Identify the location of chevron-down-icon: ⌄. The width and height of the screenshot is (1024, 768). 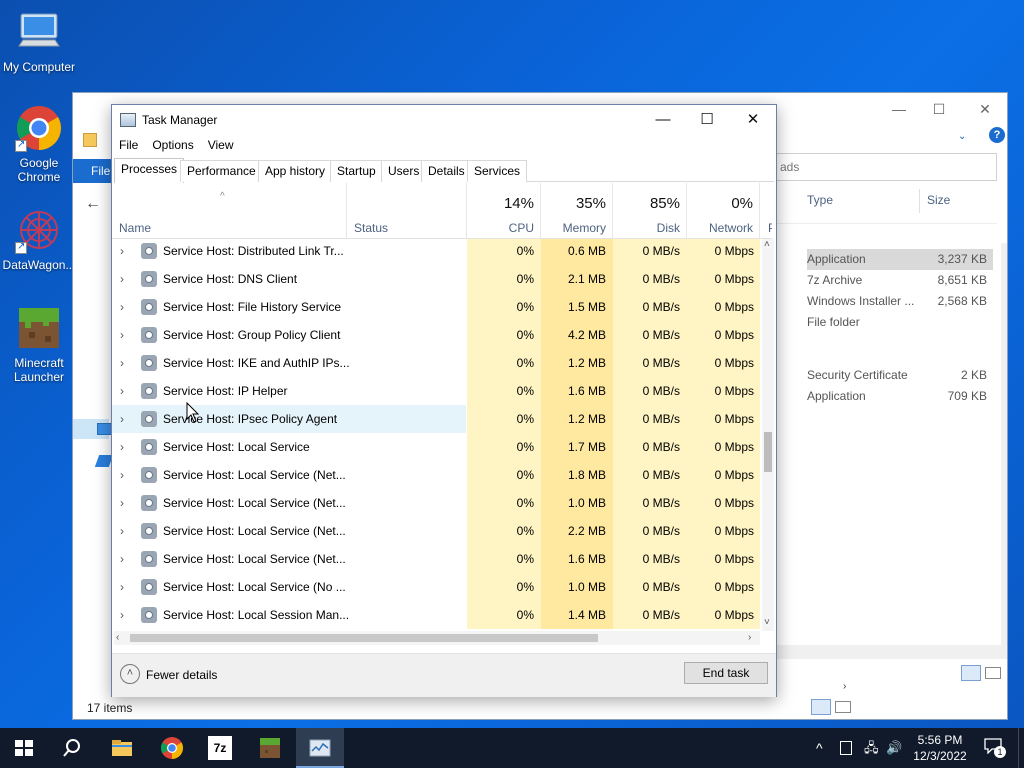
(962, 136).